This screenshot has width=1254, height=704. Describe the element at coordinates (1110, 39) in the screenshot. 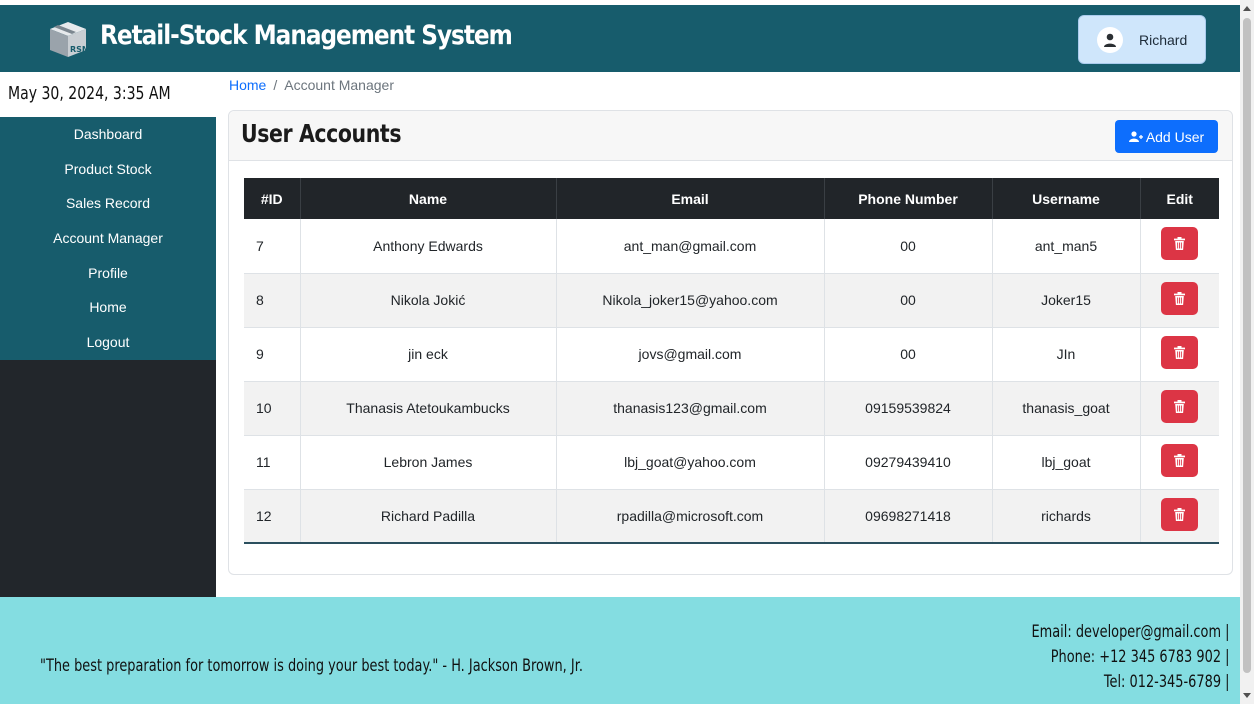

I see `user-circle-icon` at that location.